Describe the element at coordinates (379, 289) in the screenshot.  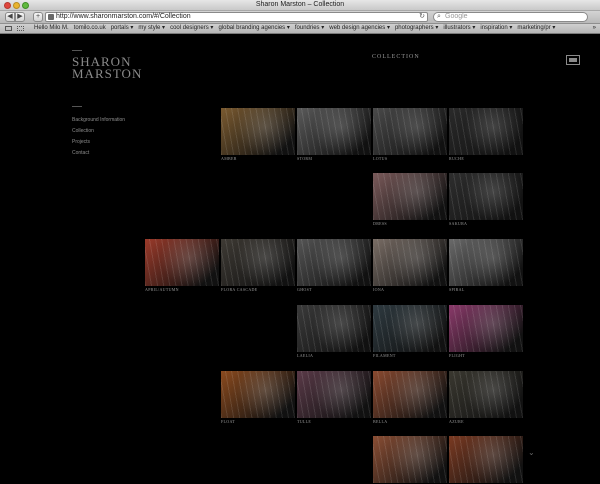
I see `collection-caption: IONA` at that location.